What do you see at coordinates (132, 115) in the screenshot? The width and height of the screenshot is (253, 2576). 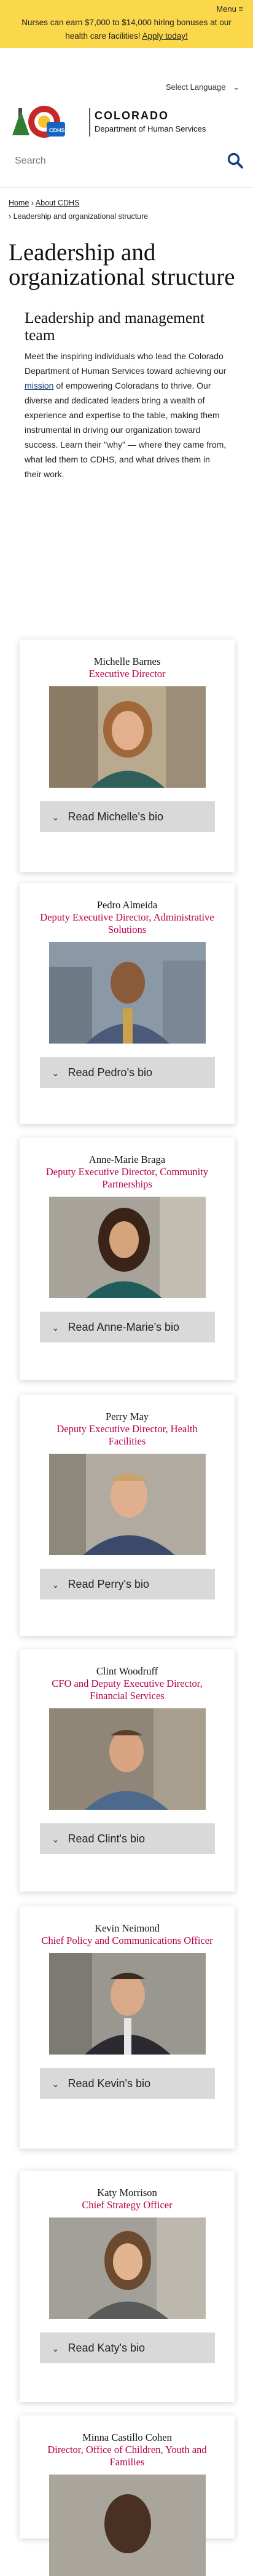 I see `logo-title: COLORADO` at bounding box center [132, 115].